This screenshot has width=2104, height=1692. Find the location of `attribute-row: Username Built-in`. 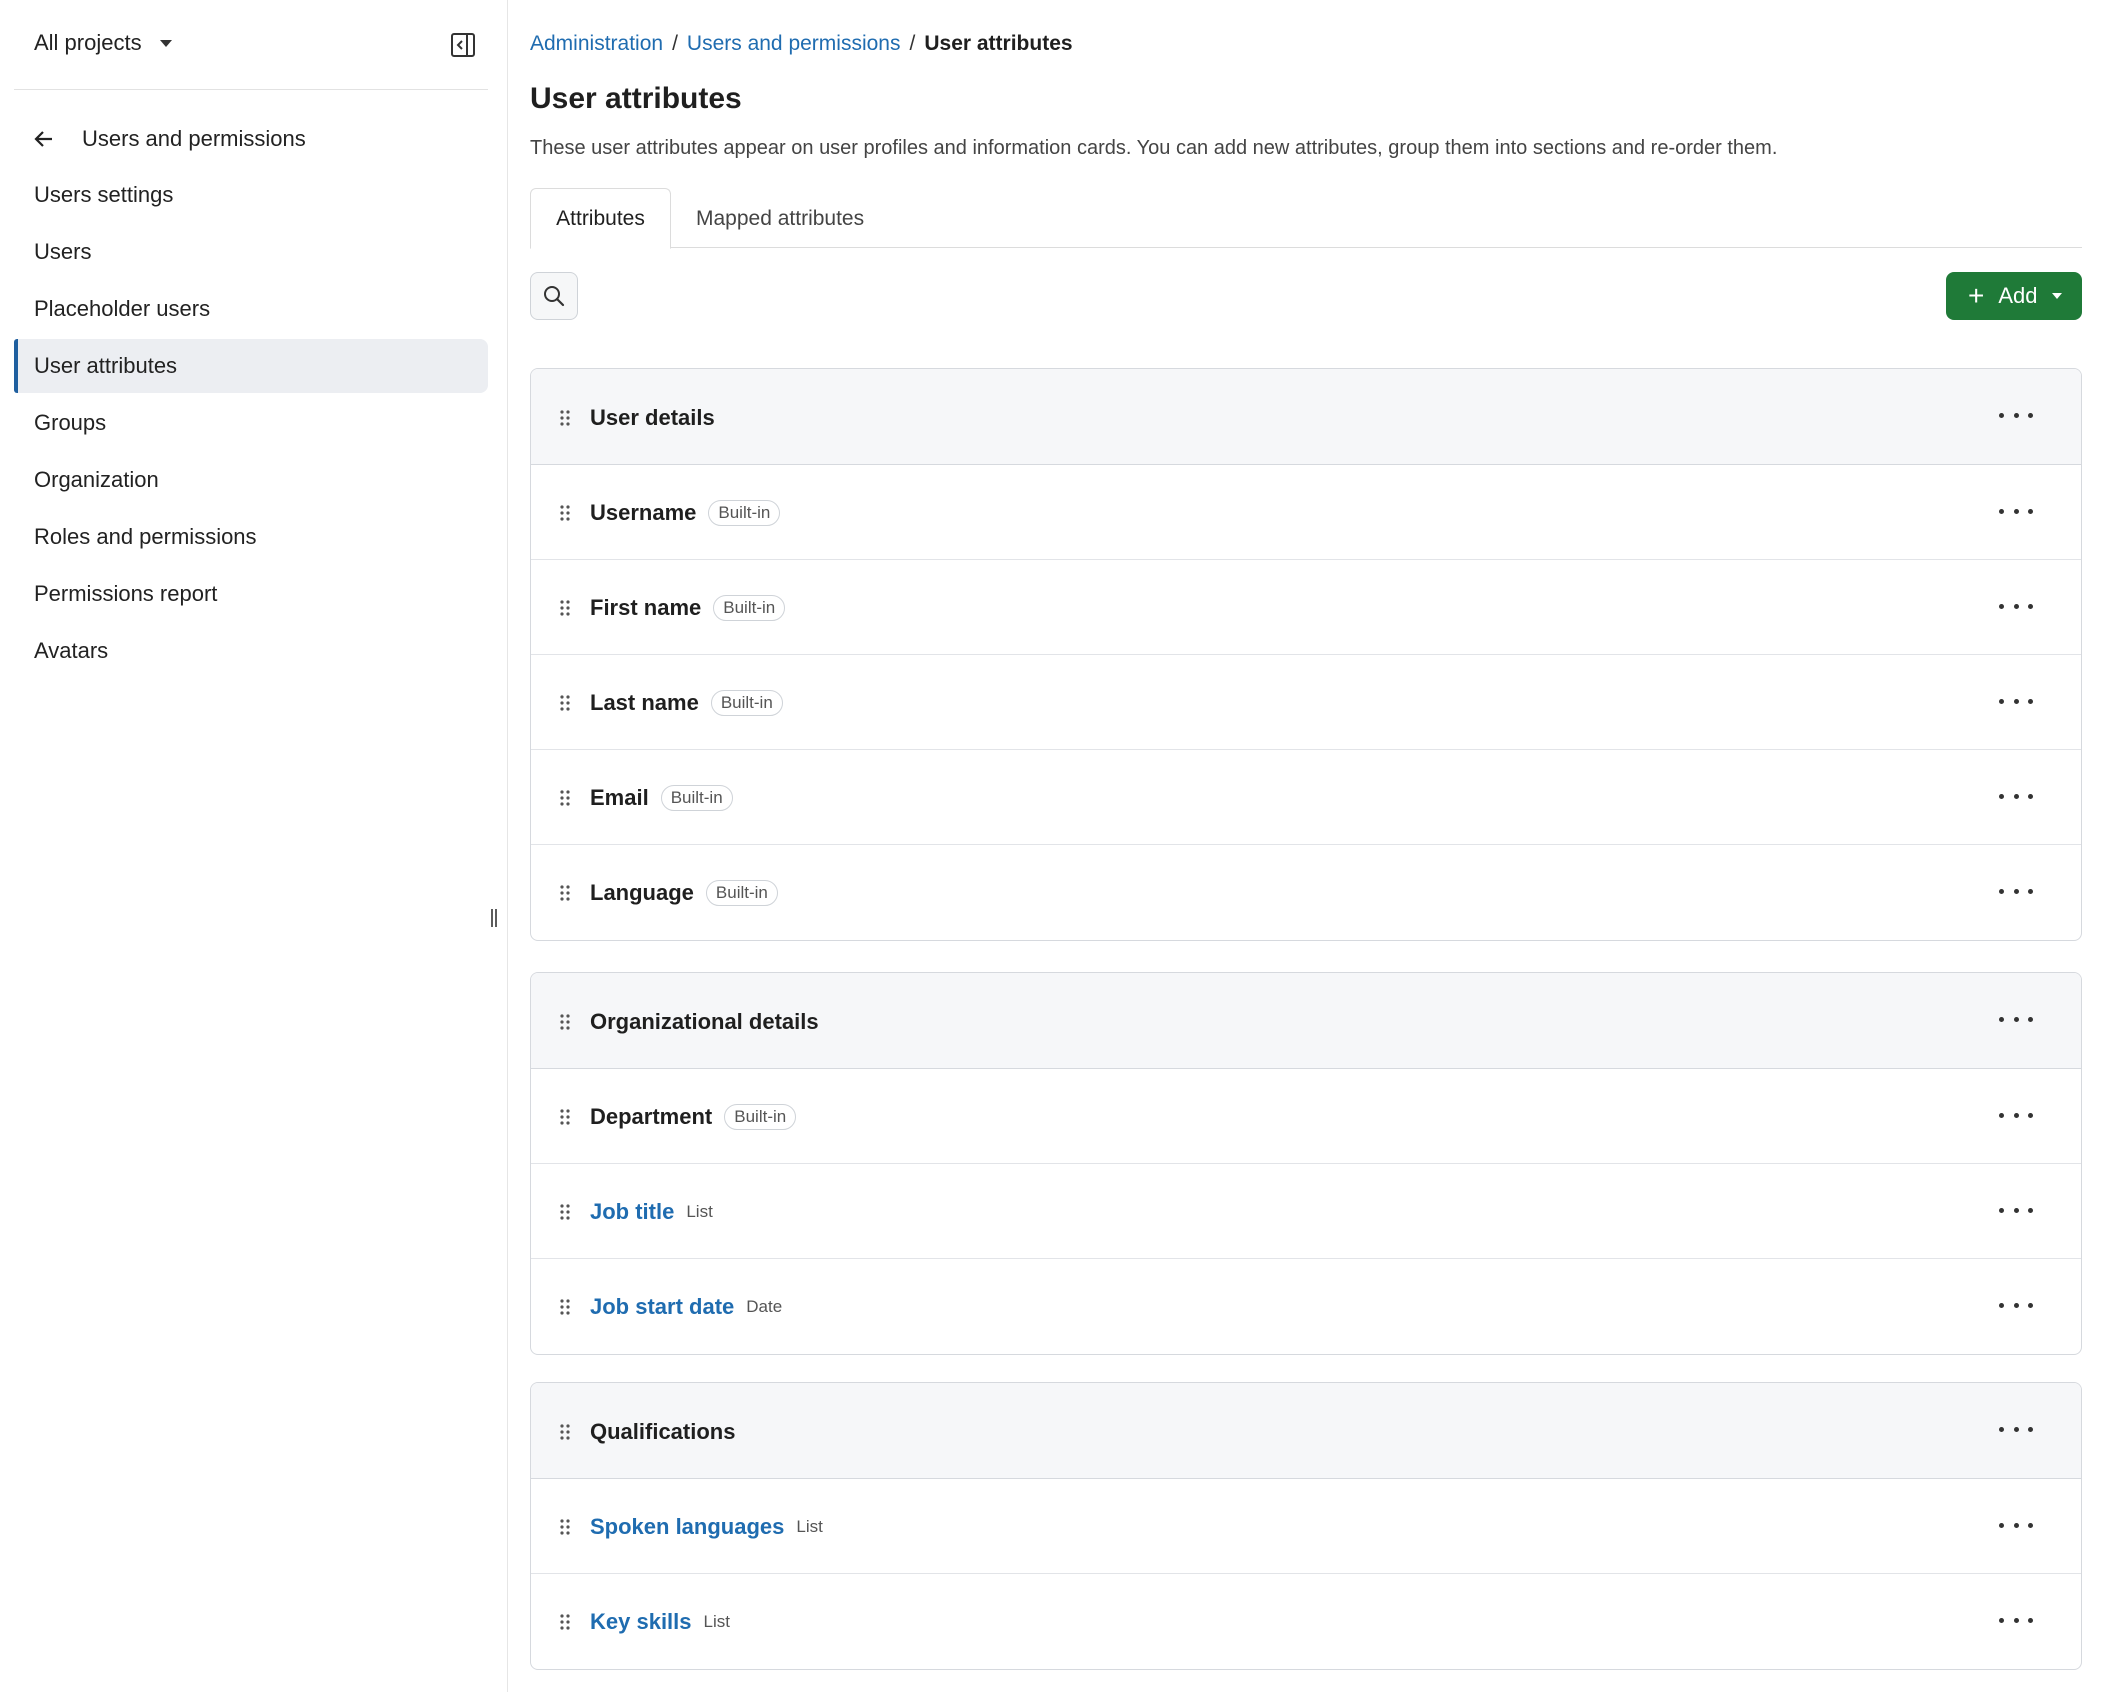

attribute-row: Username Built-in is located at coordinates (1306, 512).